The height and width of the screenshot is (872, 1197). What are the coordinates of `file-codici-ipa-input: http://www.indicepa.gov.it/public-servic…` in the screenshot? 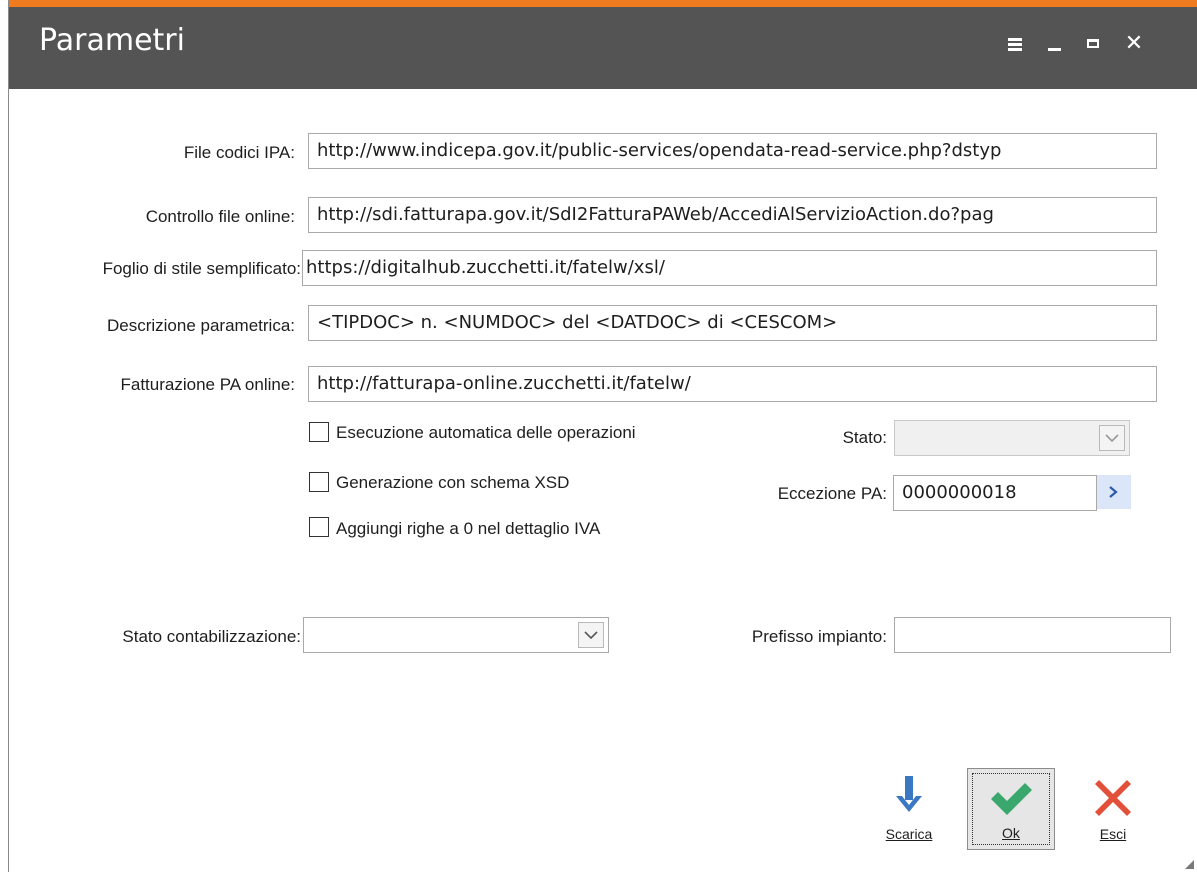 It's located at (732, 151).